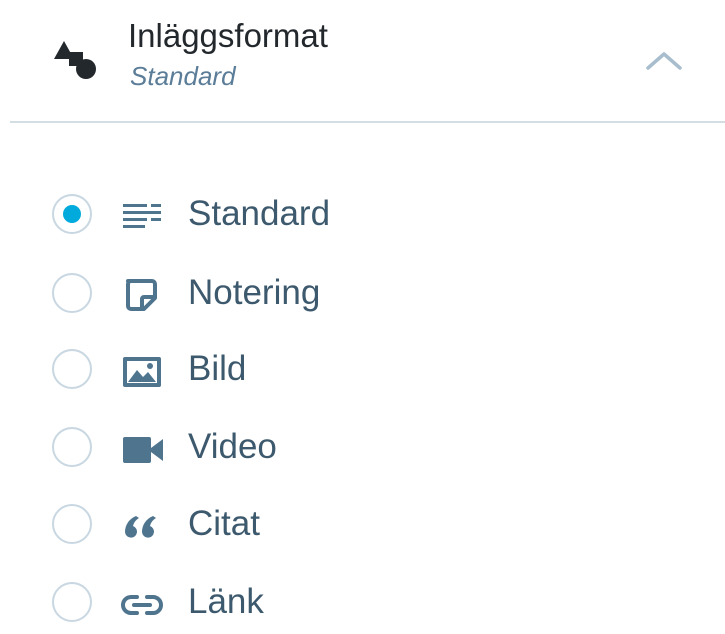 This screenshot has width=725, height=634. I want to click on panel-title: Inläggsformat, so click(228, 35).